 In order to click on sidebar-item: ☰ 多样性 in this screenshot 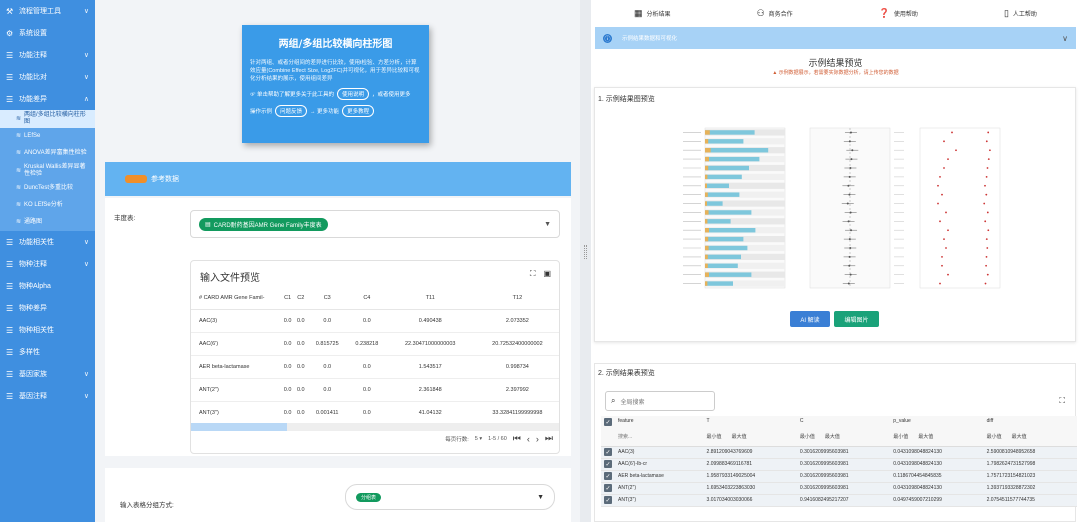, I will do `click(47, 352)`.